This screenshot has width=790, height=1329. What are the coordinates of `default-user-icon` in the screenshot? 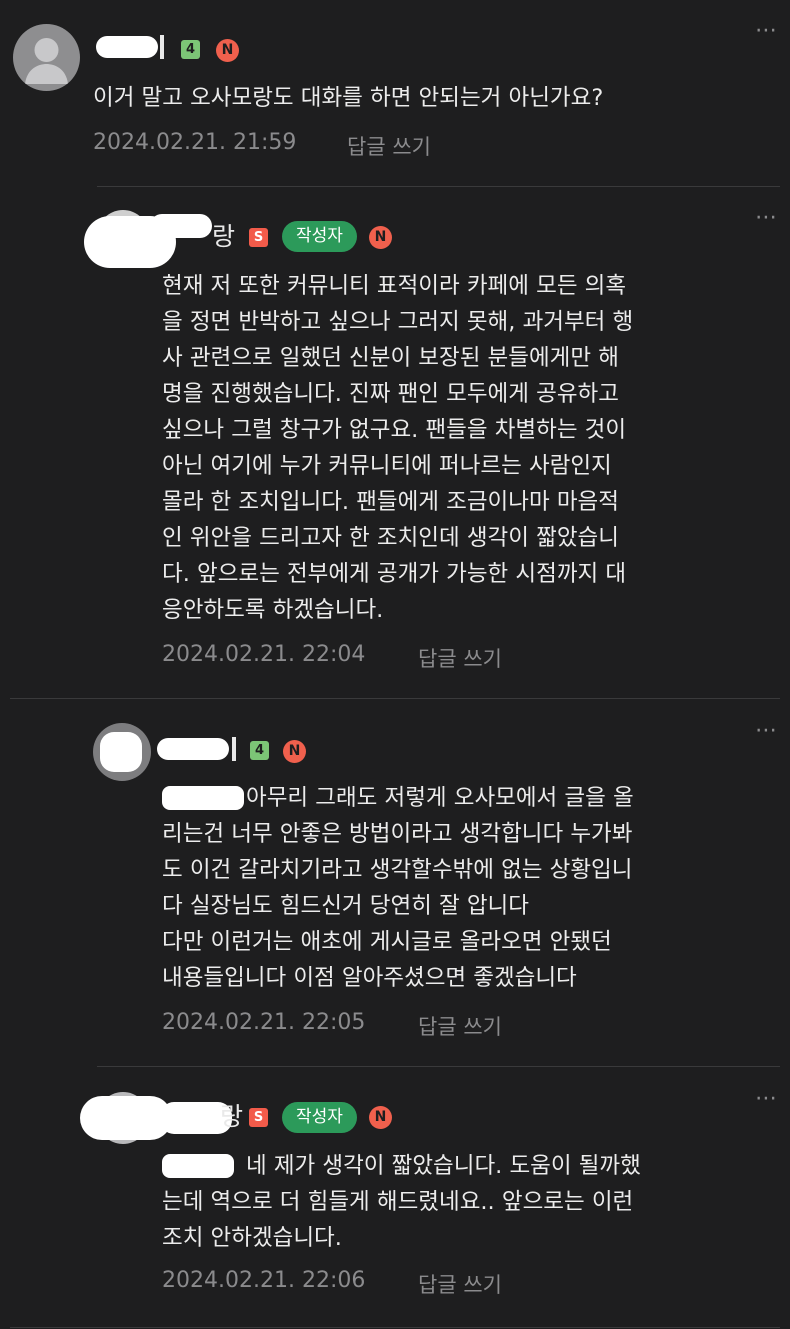 It's located at (46, 61).